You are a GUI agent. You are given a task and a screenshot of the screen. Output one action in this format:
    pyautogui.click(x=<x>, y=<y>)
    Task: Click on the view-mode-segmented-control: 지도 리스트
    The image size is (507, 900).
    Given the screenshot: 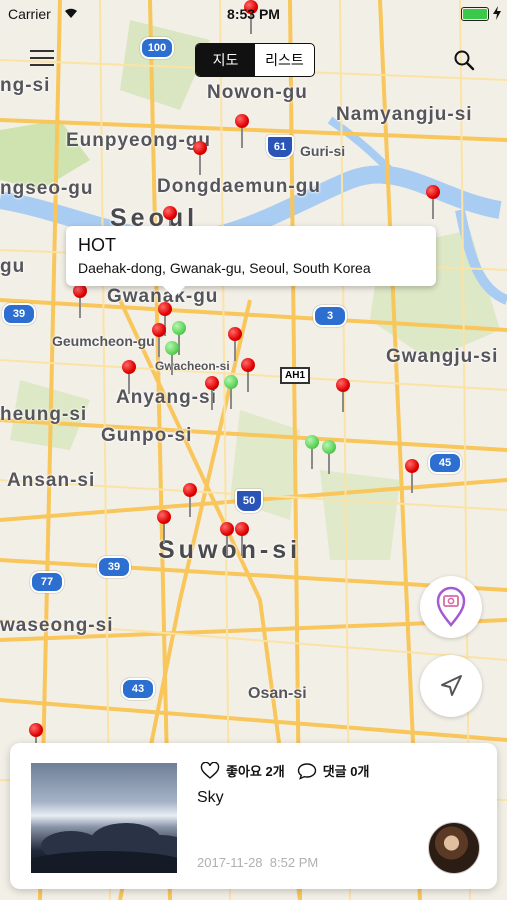 What is the action you would take?
    pyautogui.click(x=255, y=60)
    